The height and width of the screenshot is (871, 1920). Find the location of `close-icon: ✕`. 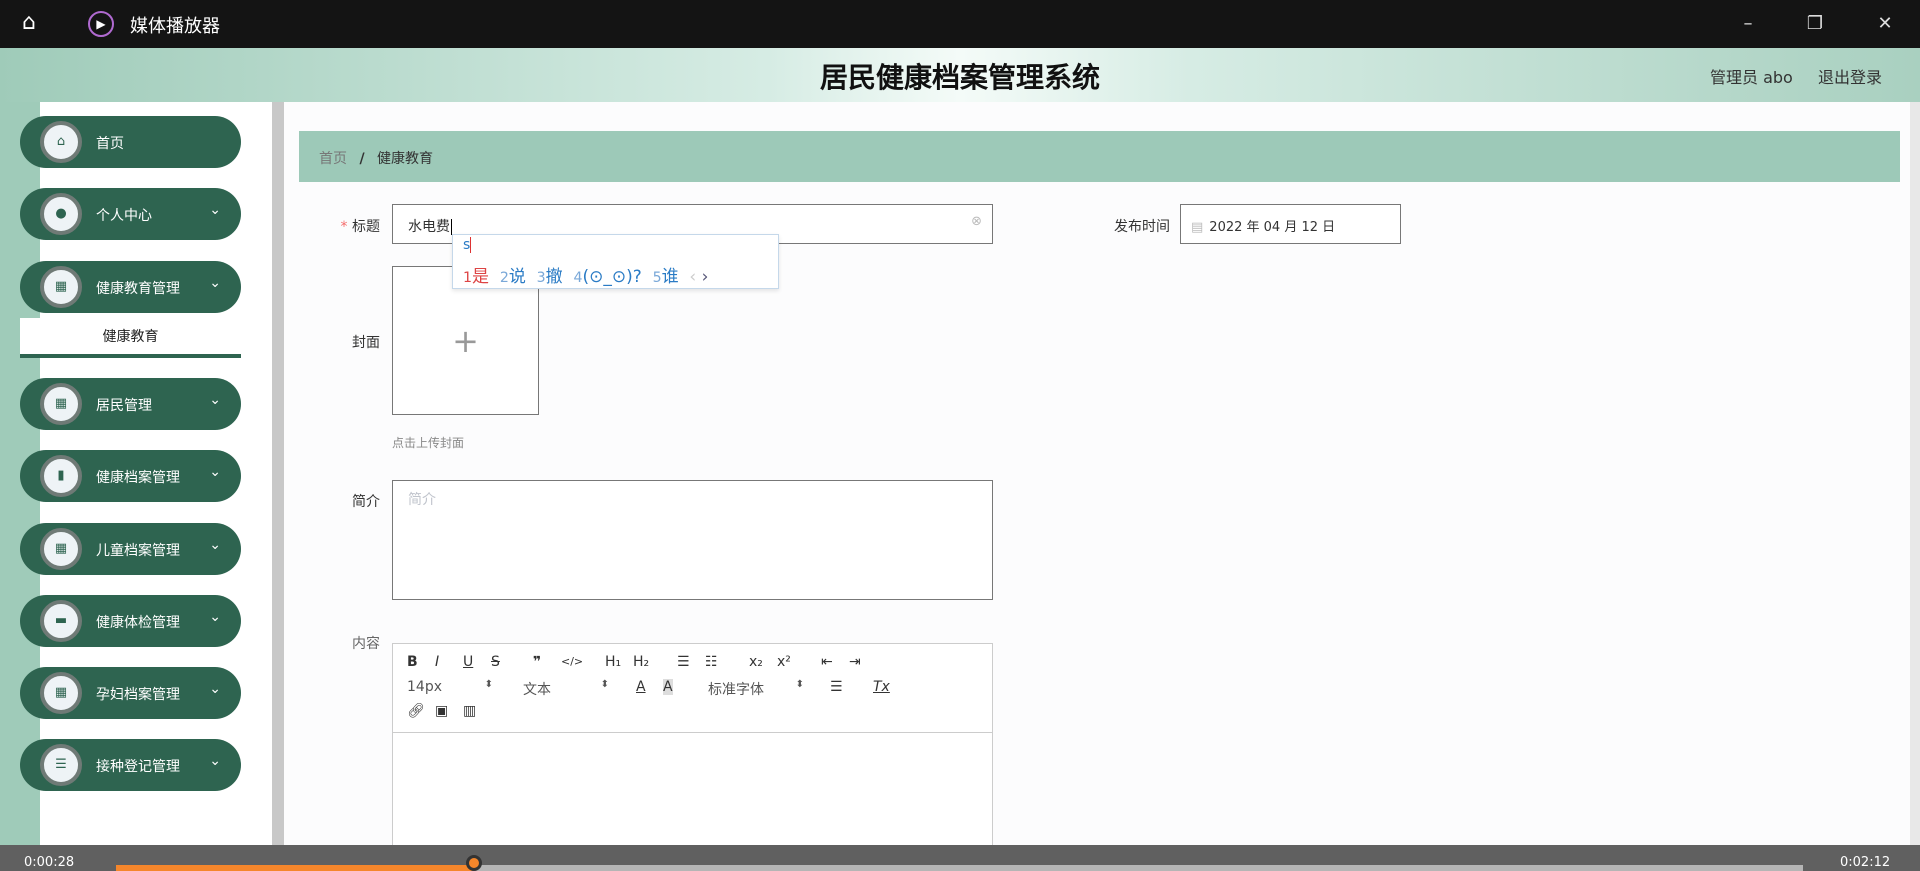

close-icon: ✕ is located at coordinates (1885, 24).